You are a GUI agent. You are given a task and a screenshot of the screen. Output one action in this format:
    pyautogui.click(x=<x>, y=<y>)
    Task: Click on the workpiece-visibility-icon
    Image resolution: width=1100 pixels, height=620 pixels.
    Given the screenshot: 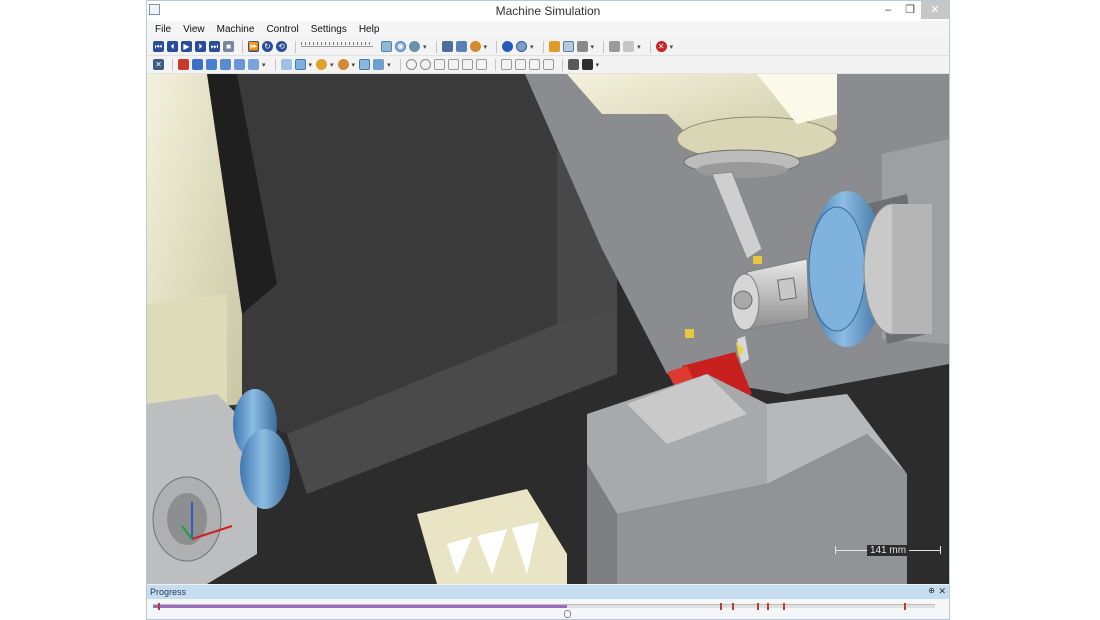 What is the action you would take?
    pyautogui.click(x=379, y=64)
    